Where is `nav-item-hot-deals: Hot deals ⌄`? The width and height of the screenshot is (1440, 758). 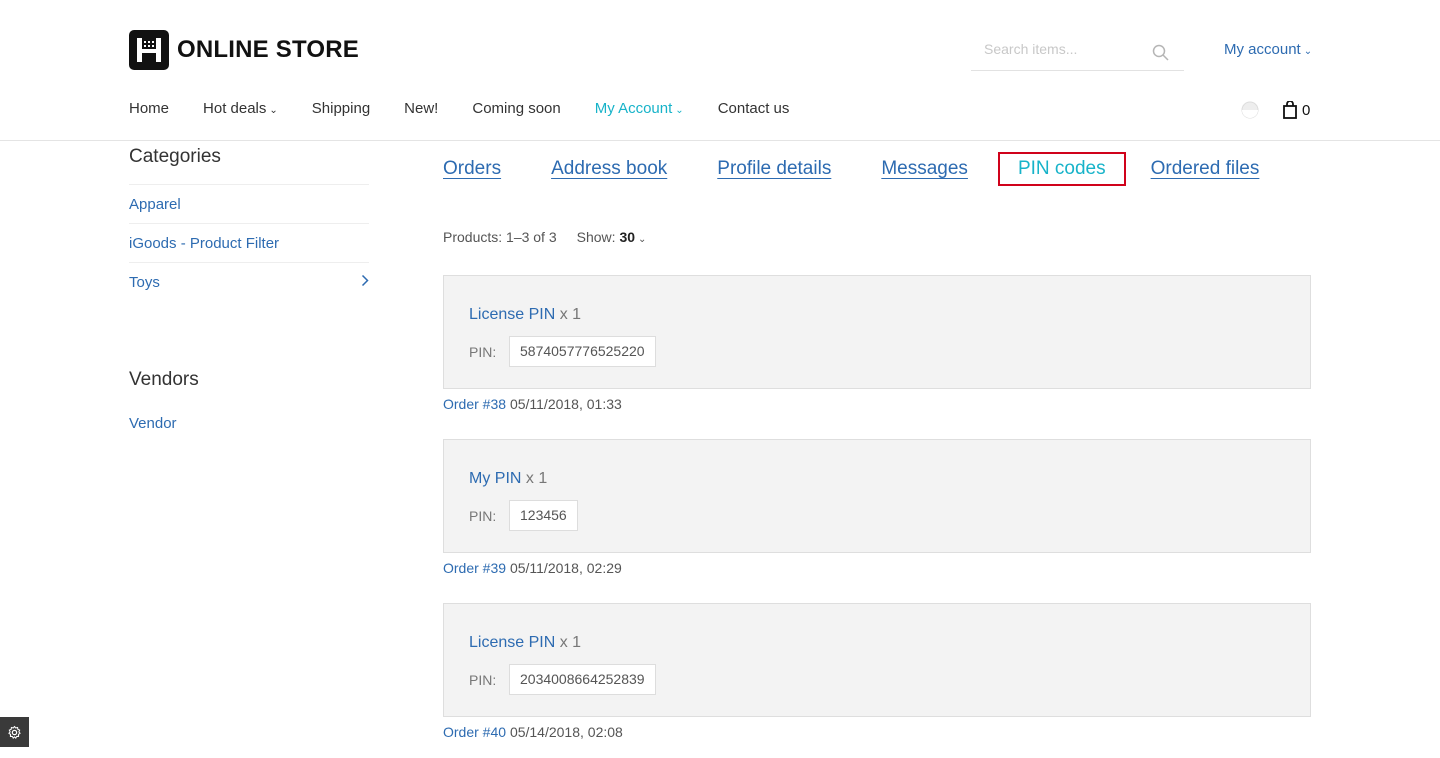
nav-item-hot-deals: Hot deals ⌄ is located at coordinates (240, 108).